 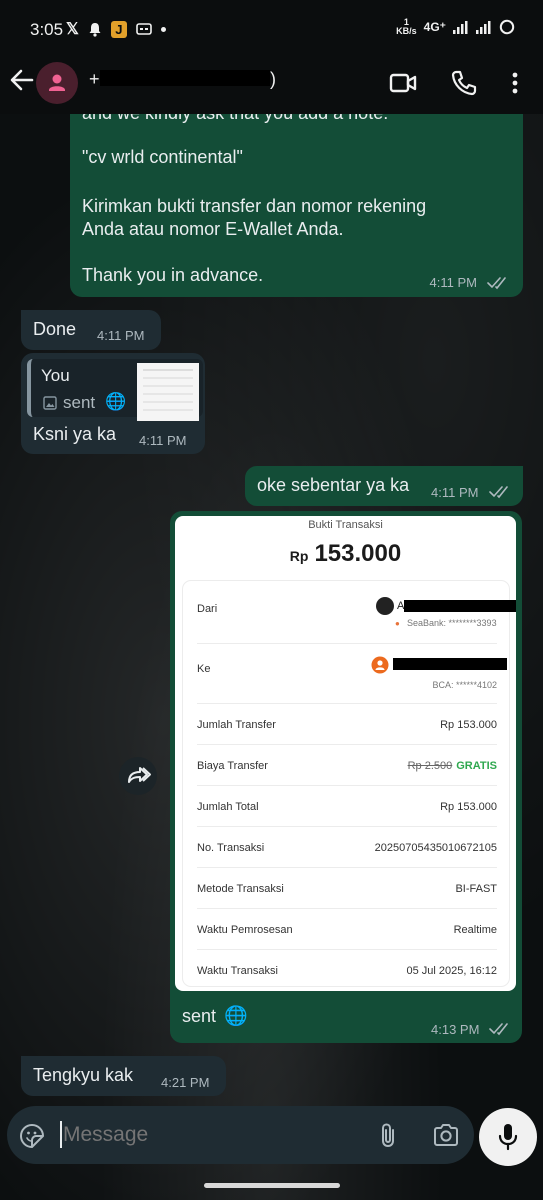 I want to click on row-label: Ke, so click(x=204, y=669).